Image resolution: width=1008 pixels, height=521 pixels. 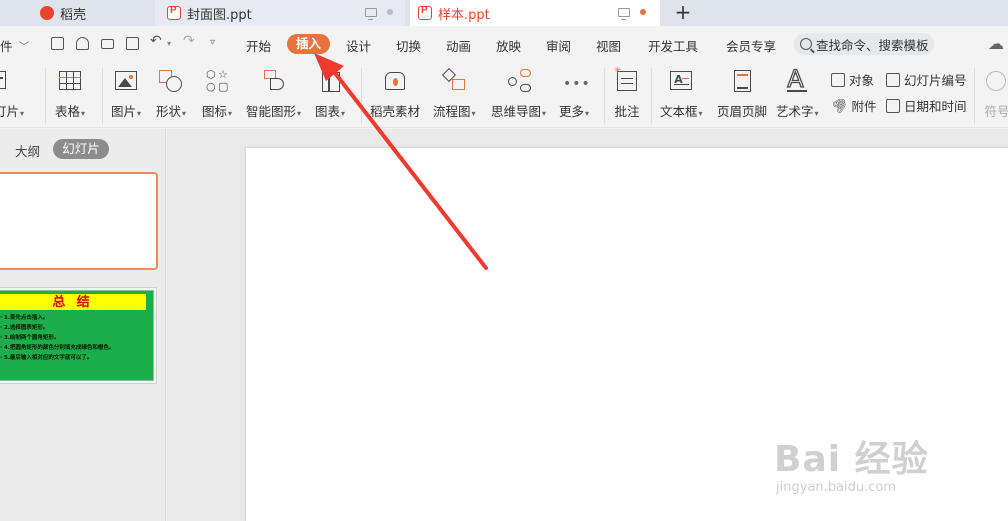 What do you see at coordinates (70, 94) in the screenshot?
I see `table-button: 表格` at bounding box center [70, 94].